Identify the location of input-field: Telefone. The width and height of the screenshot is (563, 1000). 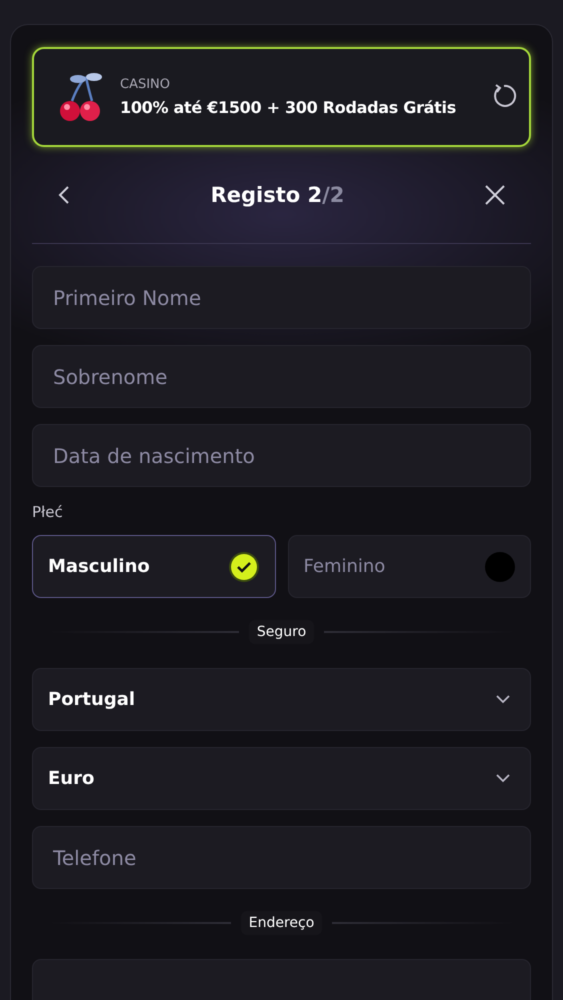
(281, 857).